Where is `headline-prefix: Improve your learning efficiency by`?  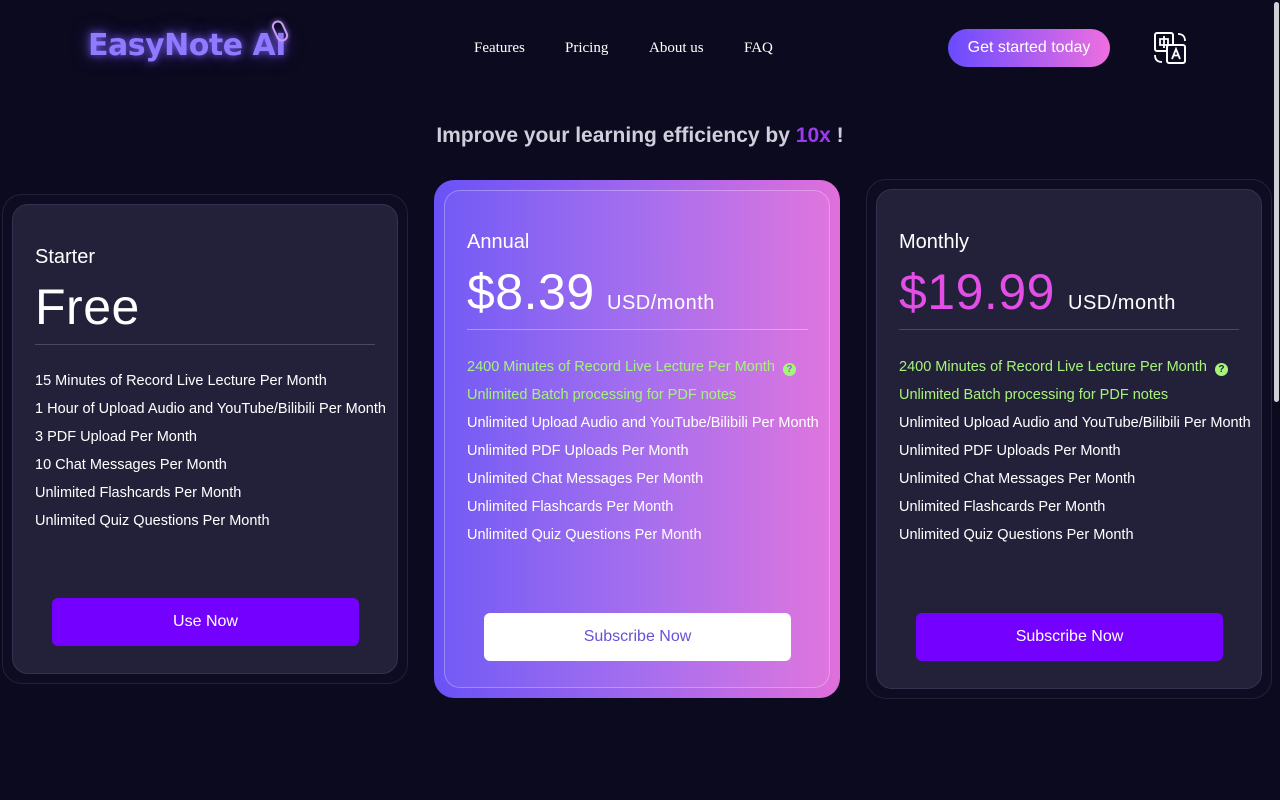
headline-prefix: Improve your learning efficiency by is located at coordinates (616, 135).